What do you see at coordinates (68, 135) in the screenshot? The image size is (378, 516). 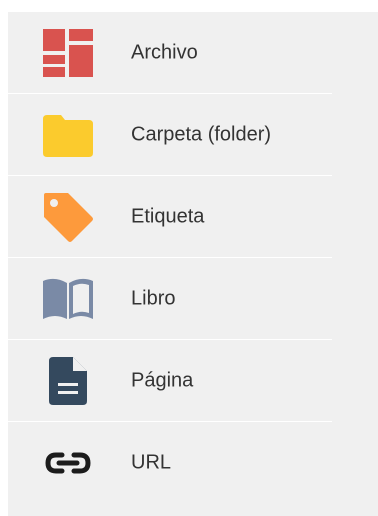 I see `folder-icon` at bounding box center [68, 135].